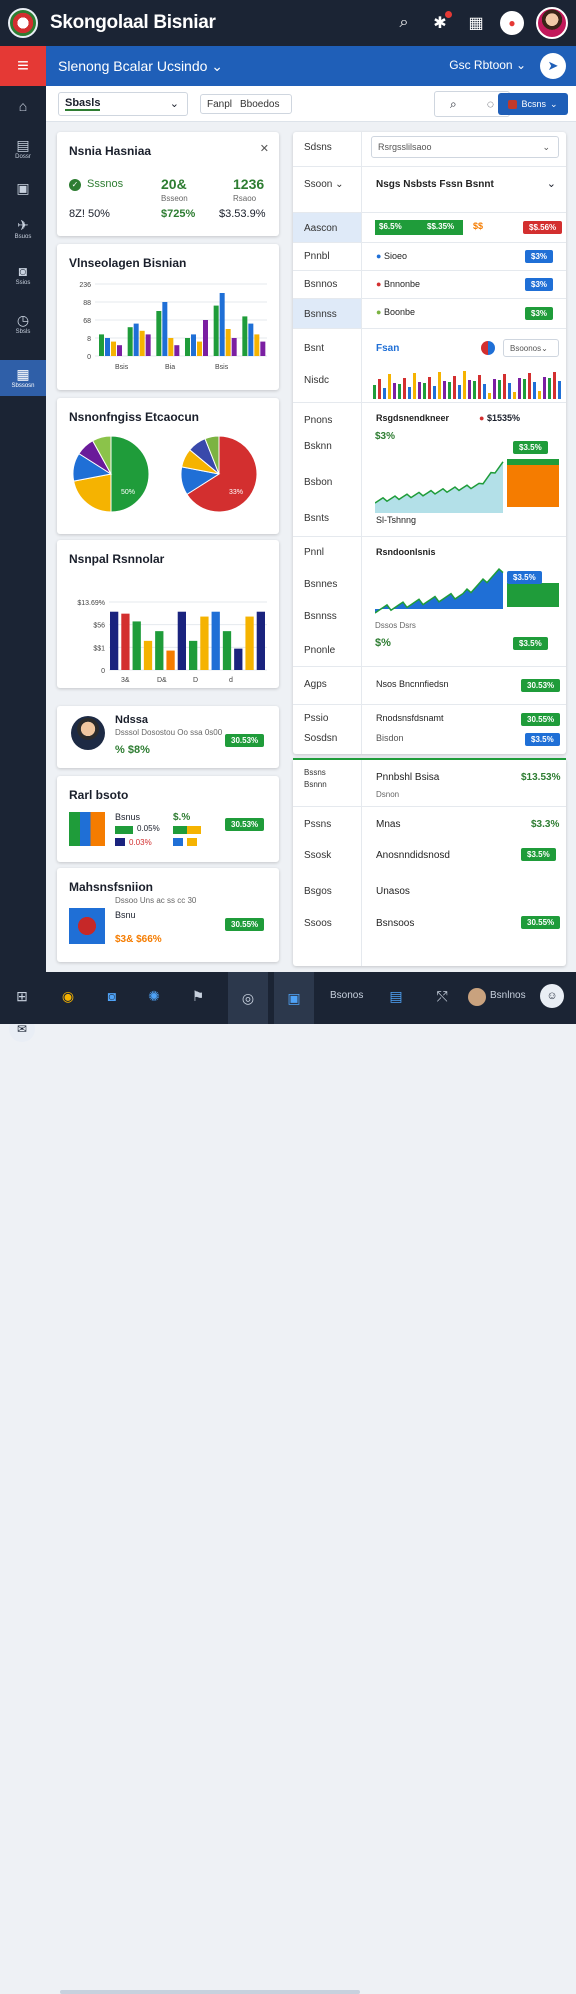 This screenshot has width=576, height=1994. I want to click on y-tick-label: $$1, so click(99, 648).